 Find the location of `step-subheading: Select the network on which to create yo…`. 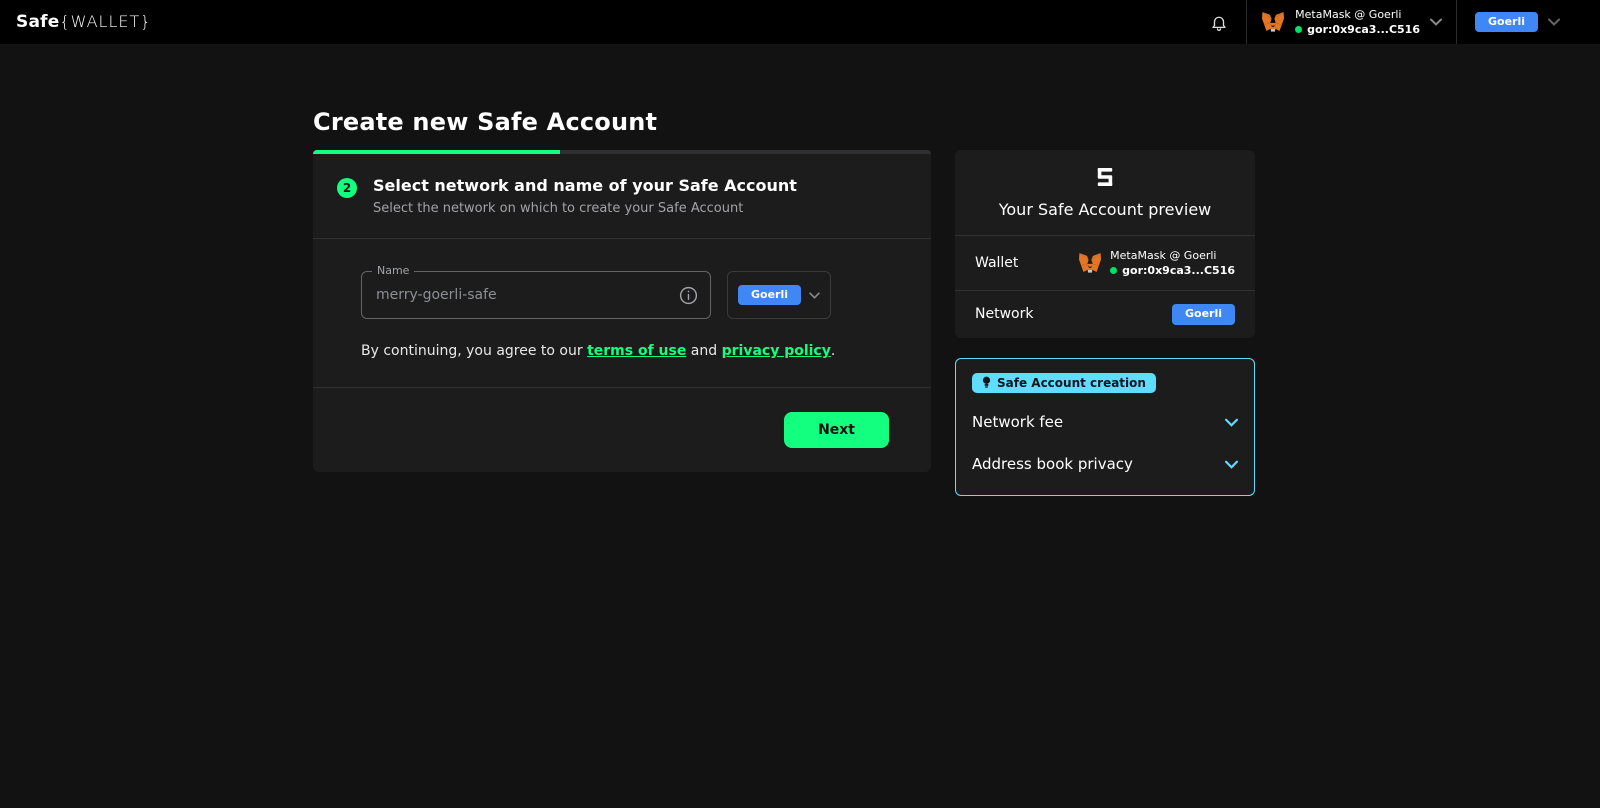

step-subheading: Select the network on which to create yo… is located at coordinates (558, 208).